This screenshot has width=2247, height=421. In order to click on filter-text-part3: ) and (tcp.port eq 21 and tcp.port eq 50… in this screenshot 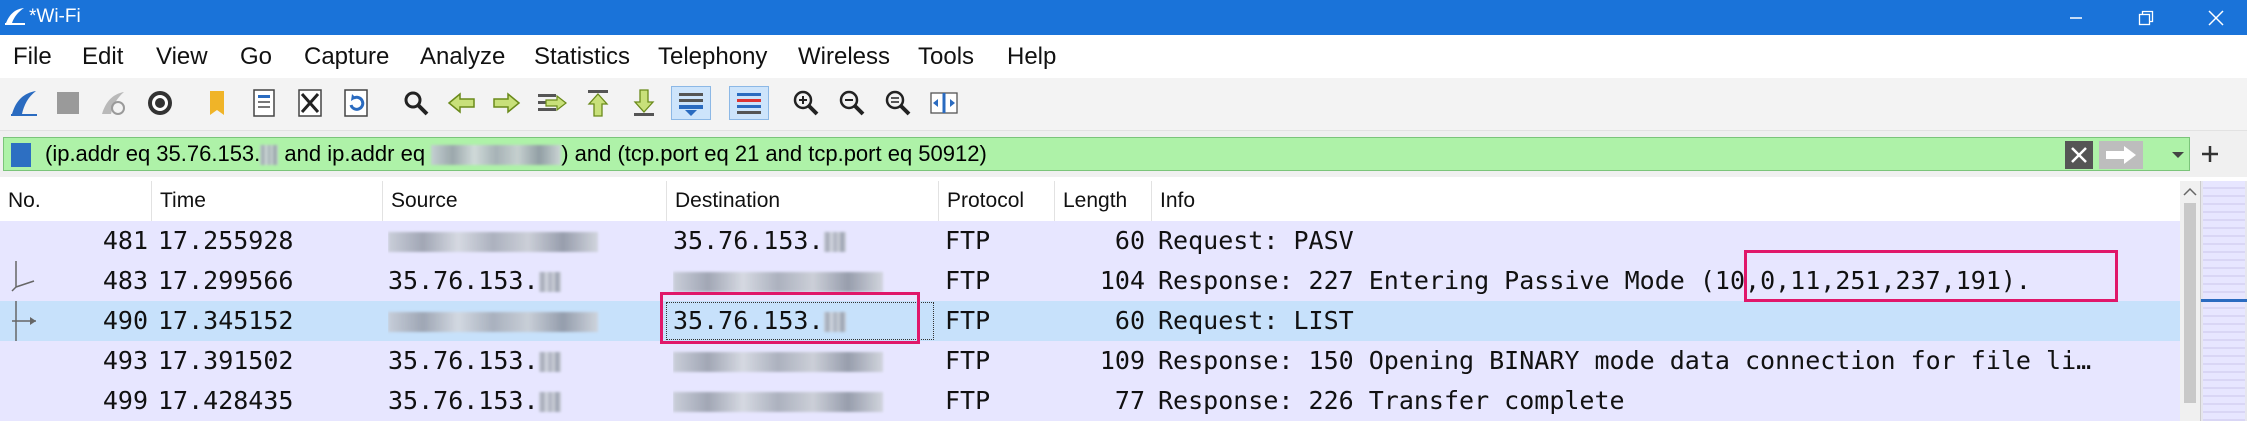, I will do `click(774, 153)`.